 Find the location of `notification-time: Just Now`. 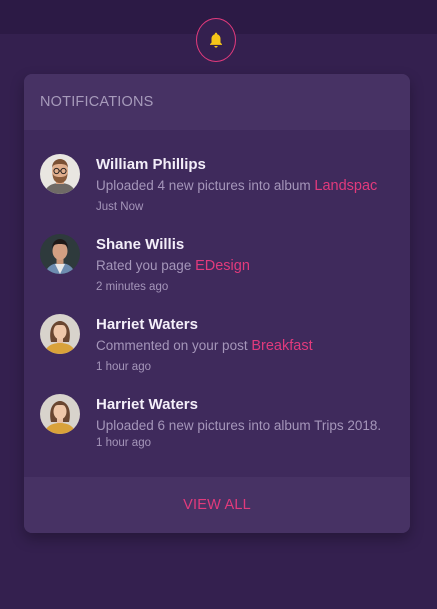

notification-time: Just Now is located at coordinates (120, 207).